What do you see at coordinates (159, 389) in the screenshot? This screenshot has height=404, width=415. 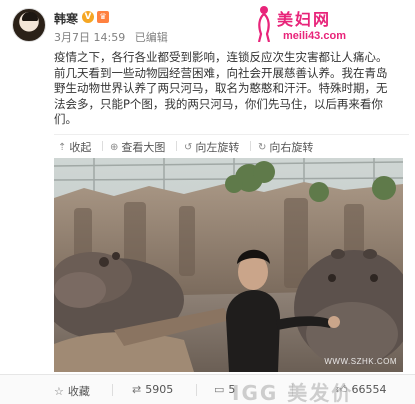 I see `repost-count: 5905` at bounding box center [159, 389].